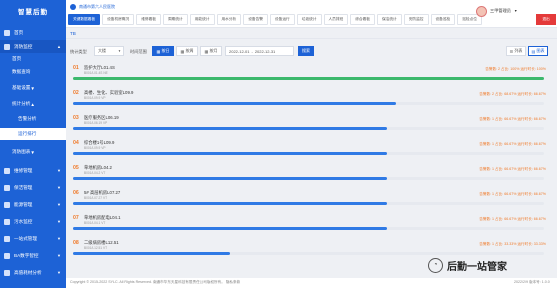  What do you see at coordinates (19, 32) in the screenshot?
I see `sidebar-item-label: 首页` at bounding box center [19, 32].